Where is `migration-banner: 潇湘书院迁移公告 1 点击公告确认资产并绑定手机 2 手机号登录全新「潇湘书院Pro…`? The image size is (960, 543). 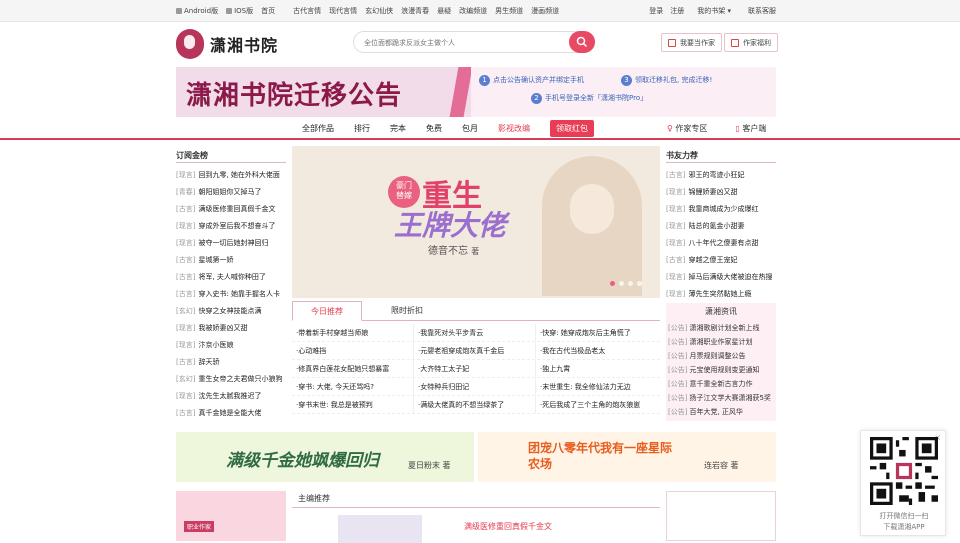
migration-banner: 潇湘书院迁移公告 1 点击公告确认资产并绑定手机 2 手机号登录全新「潇湘书院Pro… is located at coordinates (476, 92).